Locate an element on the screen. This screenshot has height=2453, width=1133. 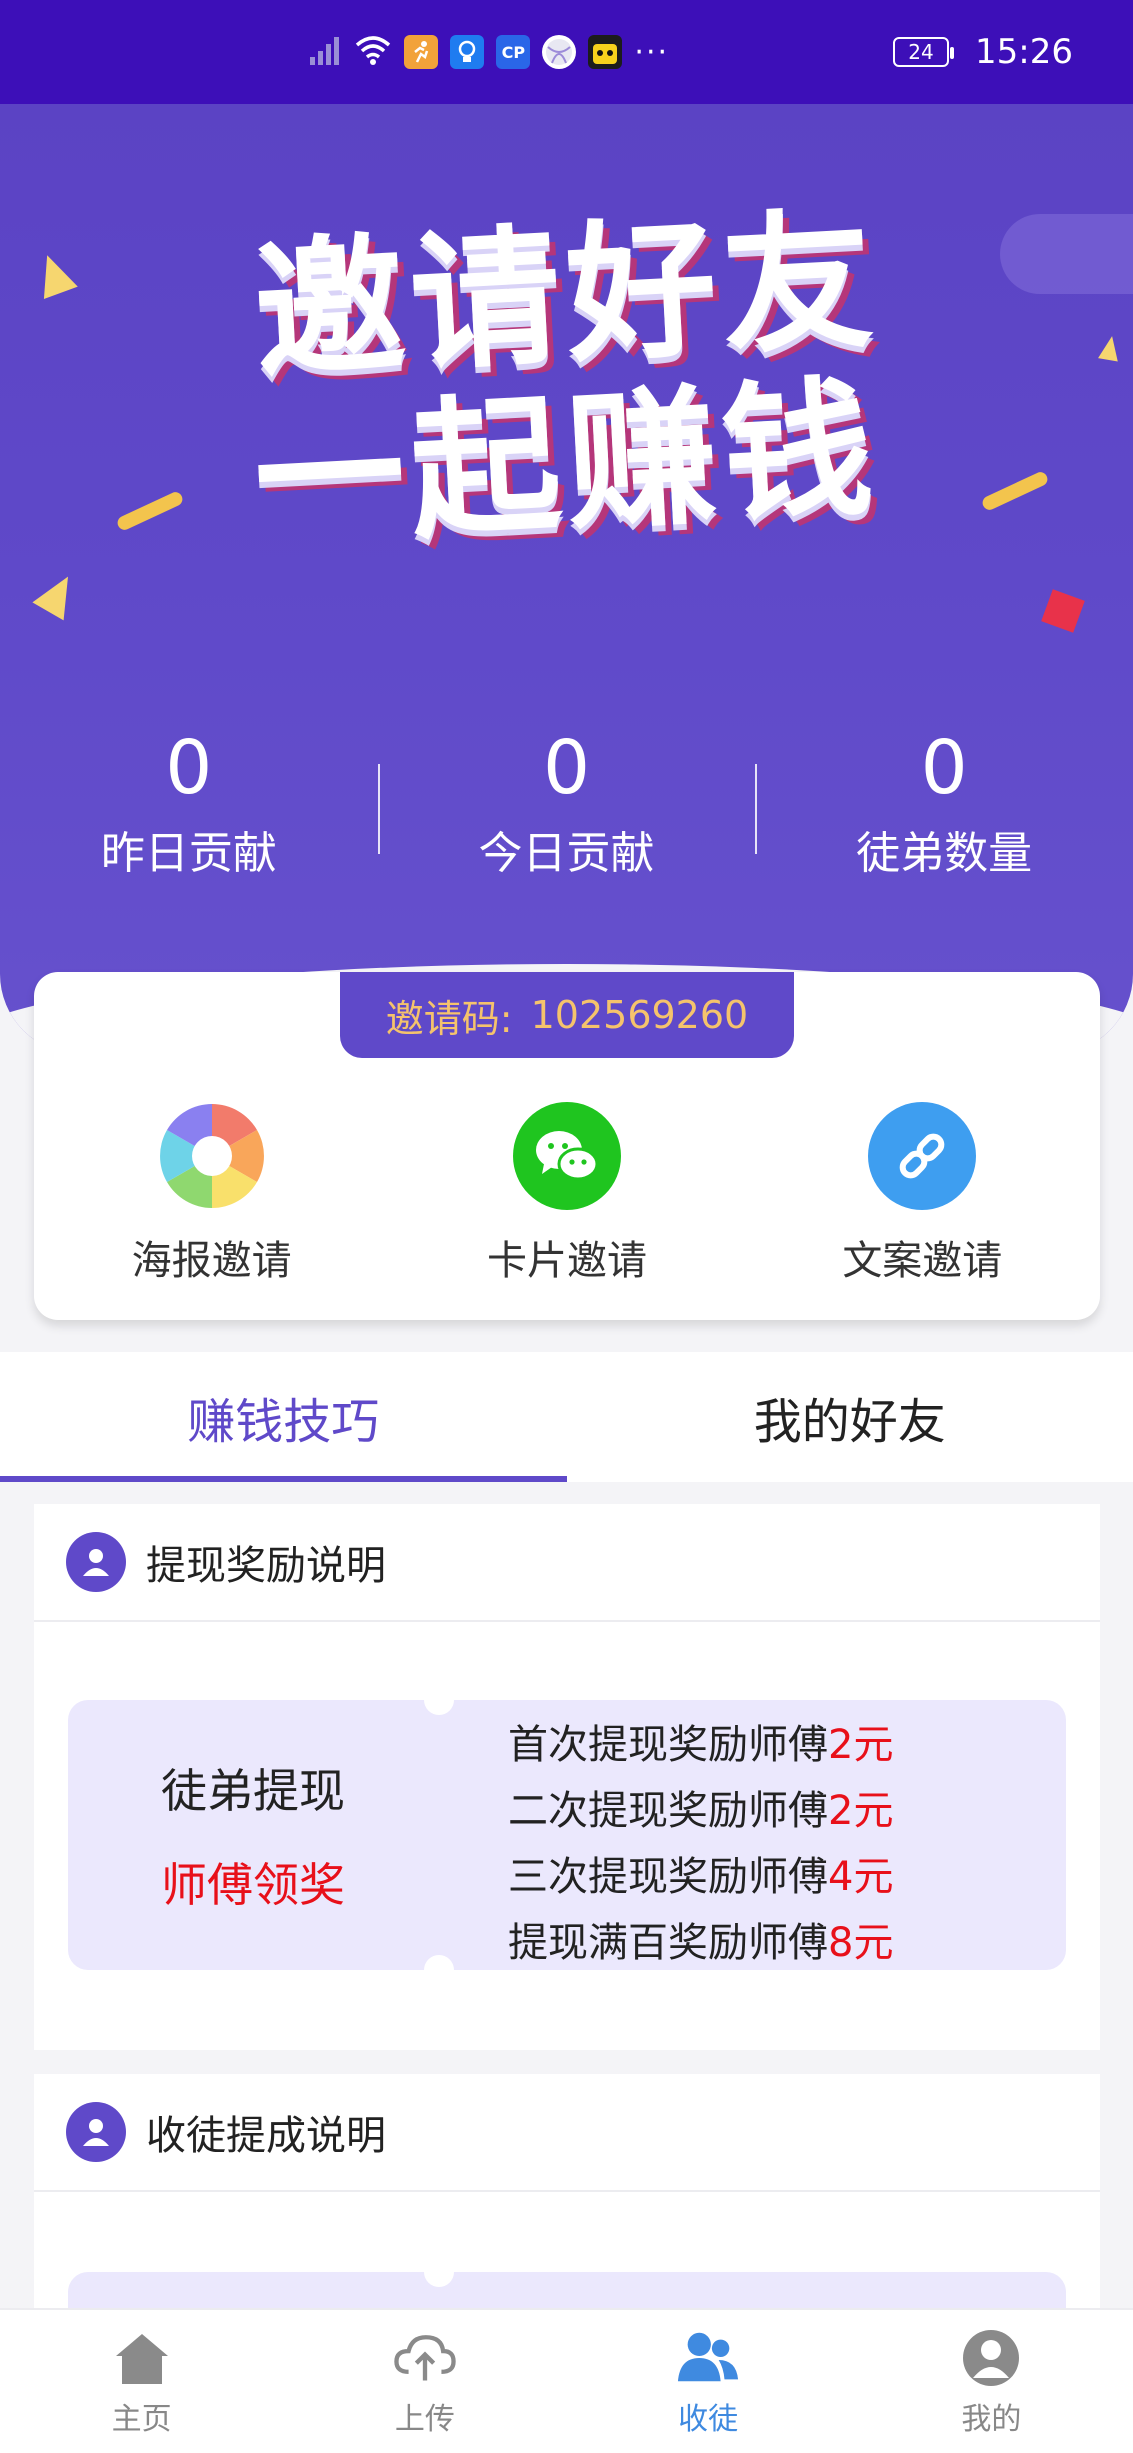
card-header: 收徒提成说明 is located at coordinates (567, 2133).